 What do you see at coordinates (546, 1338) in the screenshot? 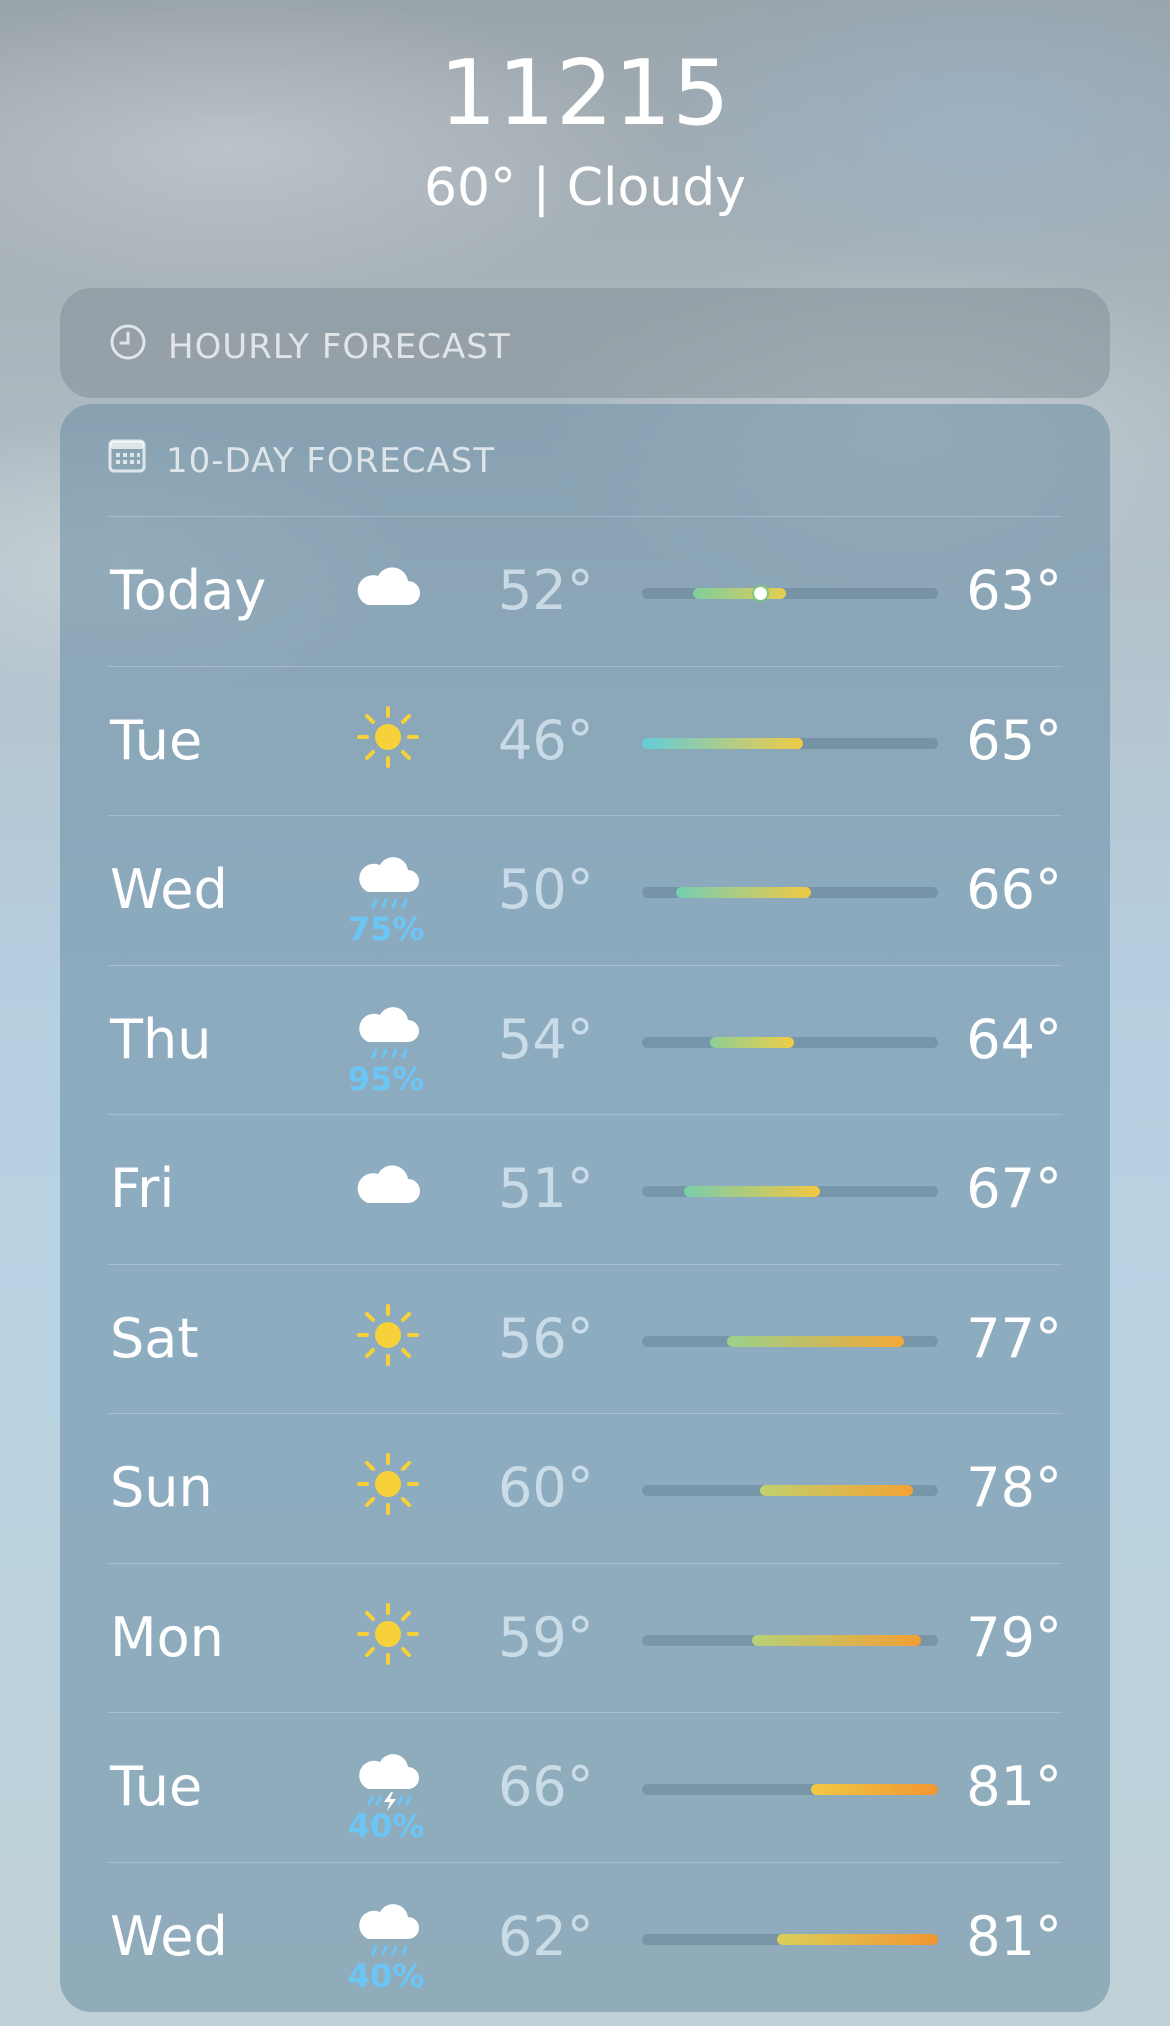
I see `low-temp: 56°` at bounding box center [546, 1338].